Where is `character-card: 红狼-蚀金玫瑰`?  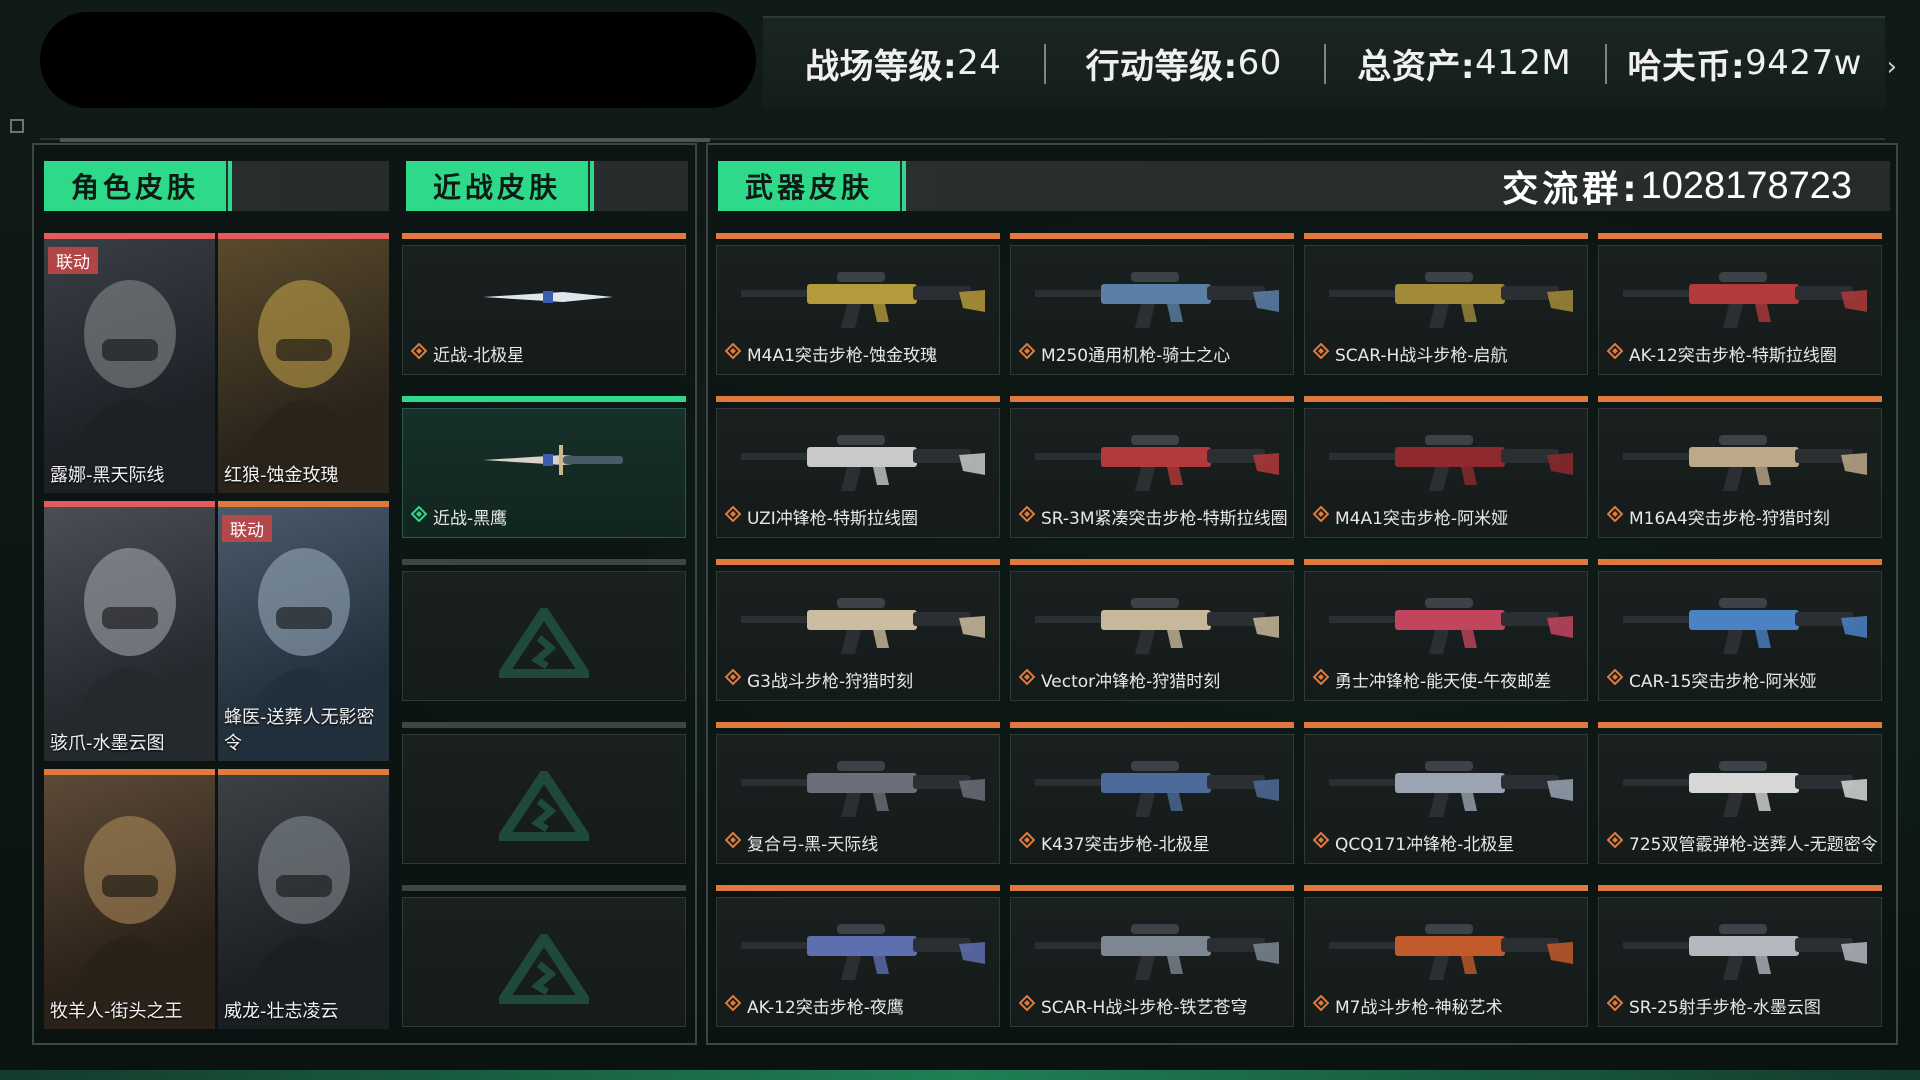 character-card: 红狼-蚀金玫瑰 is located at coordinates (303, 363).